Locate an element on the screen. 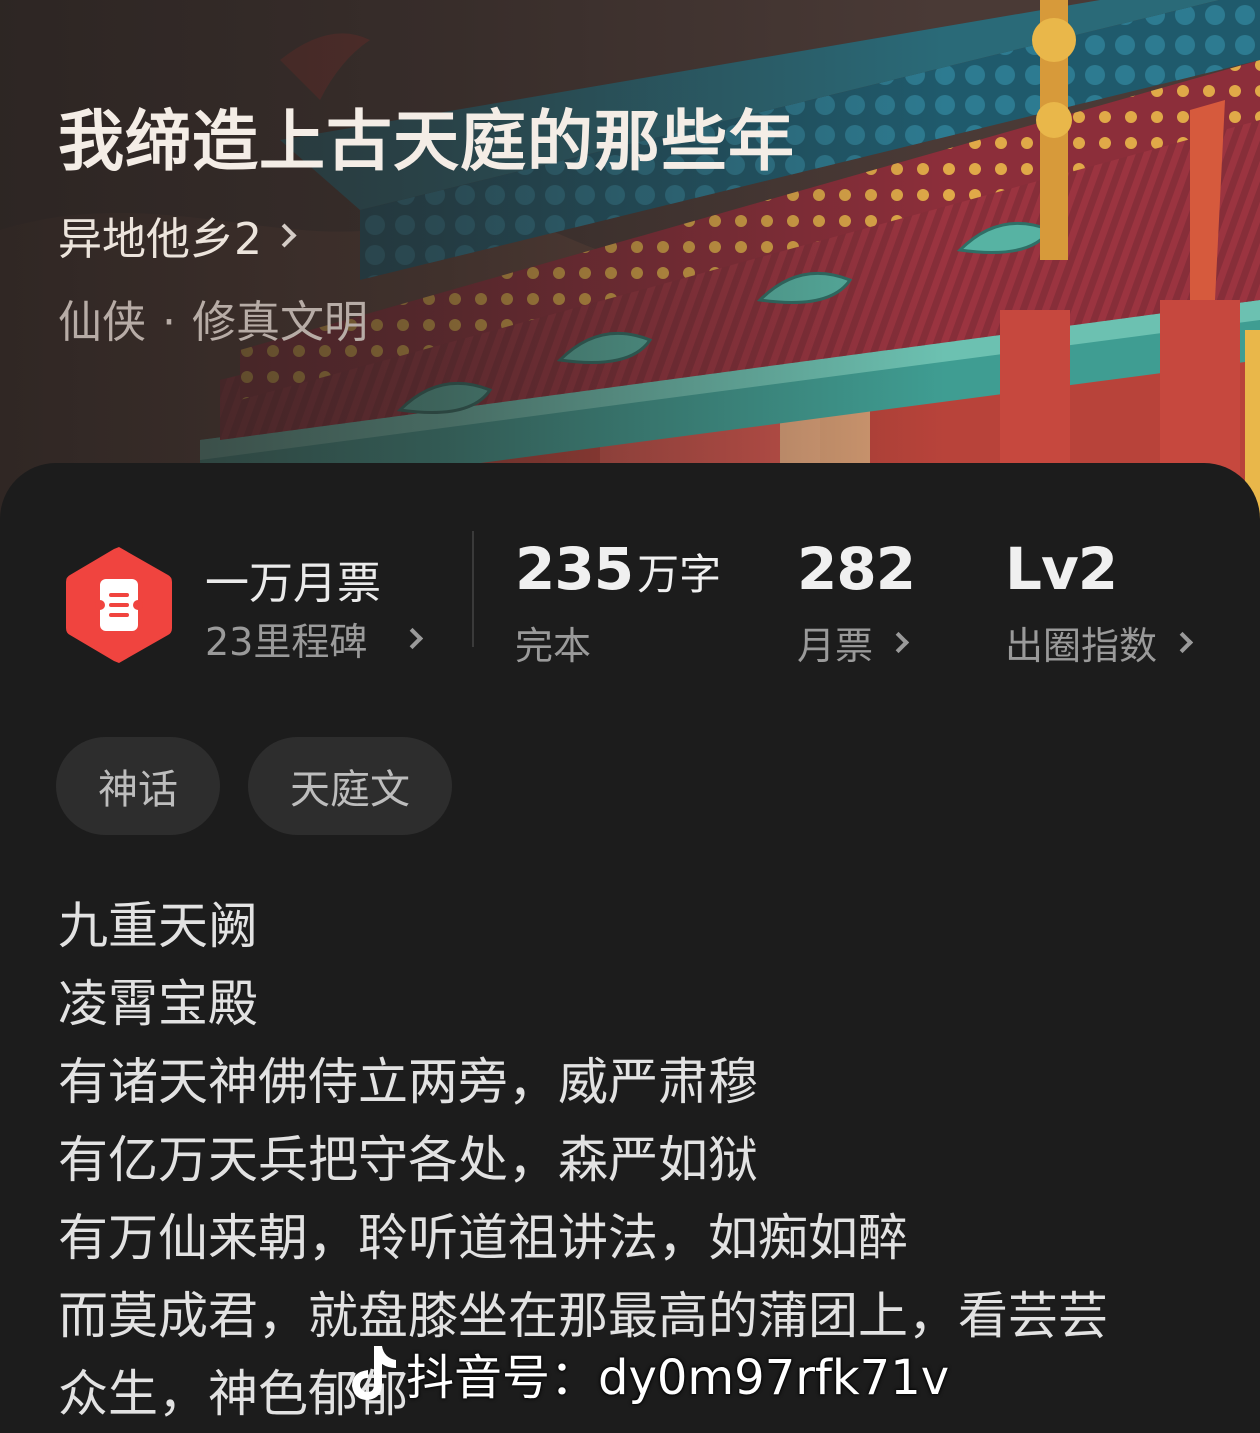 This screenshot has width=1260, height=1433. popularity-index-label: 出圈指数 is located at coordinates (1081, 646).